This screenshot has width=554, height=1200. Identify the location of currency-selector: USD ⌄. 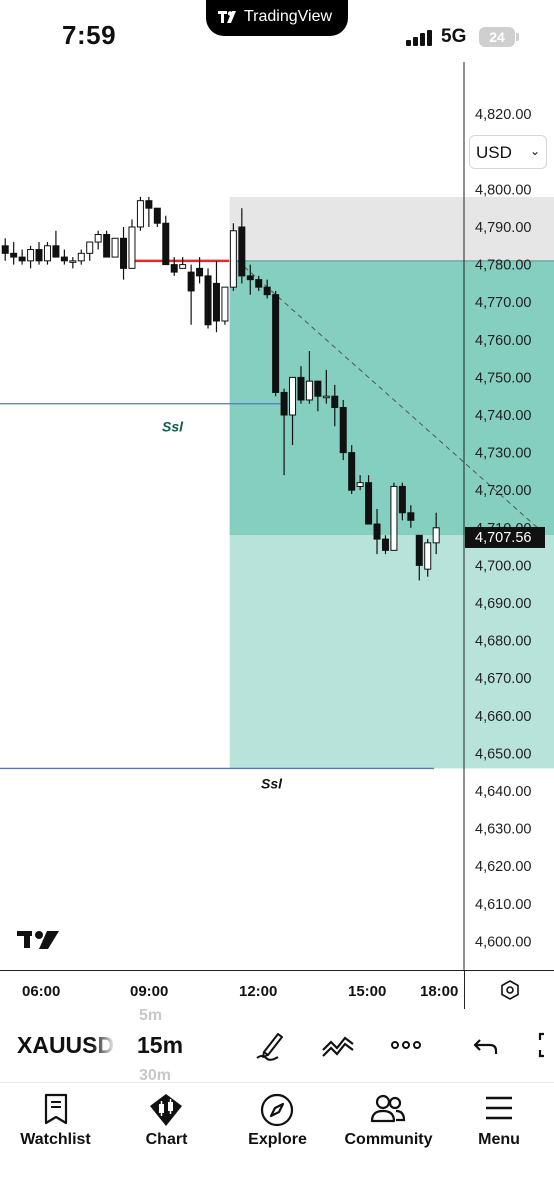
(508, 152).